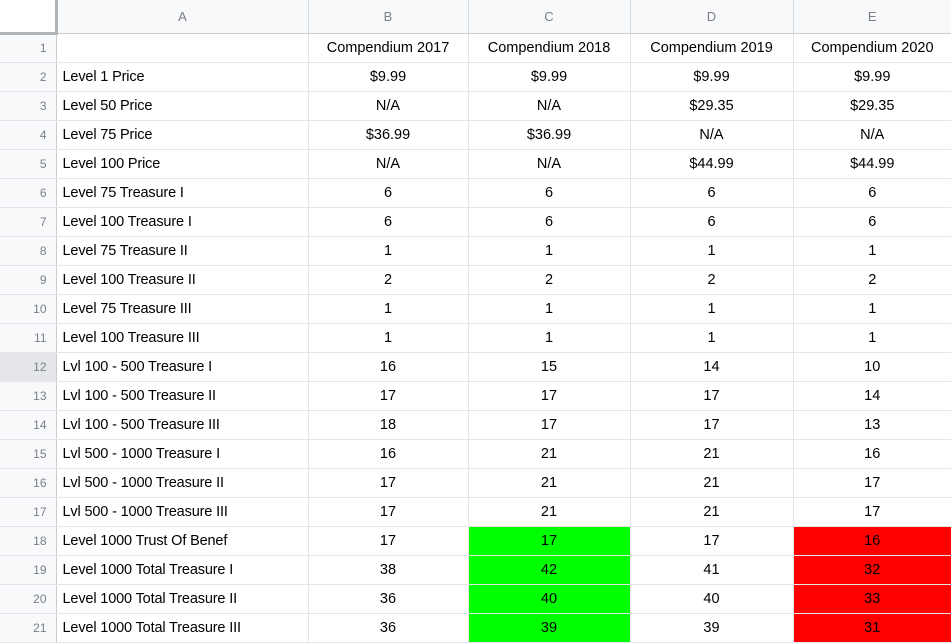  What do you see at coordinates (872, 570) in the screenshot?
I see `cell-E19: 32` at bounding box center [872, 570].